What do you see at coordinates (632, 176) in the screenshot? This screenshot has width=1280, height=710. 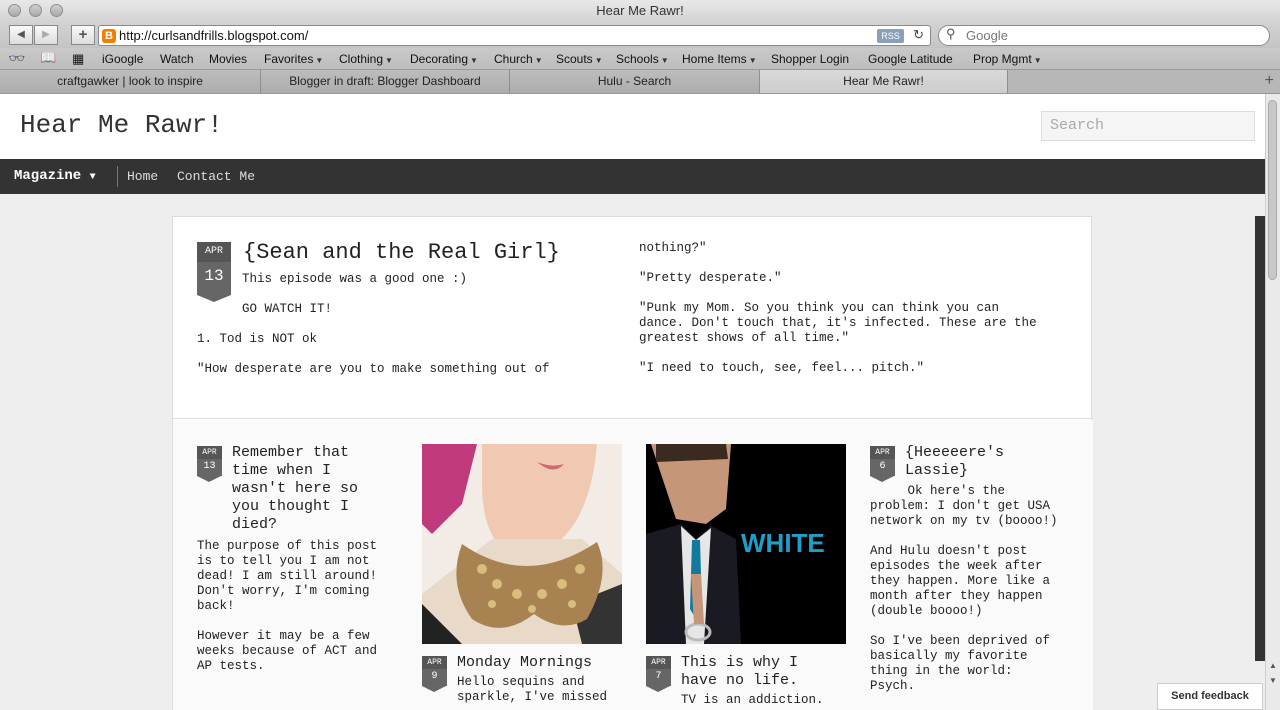 I see `blog-nav-bar: Magazine ▼ Home Contact Me` at bounding box center [632, 176].